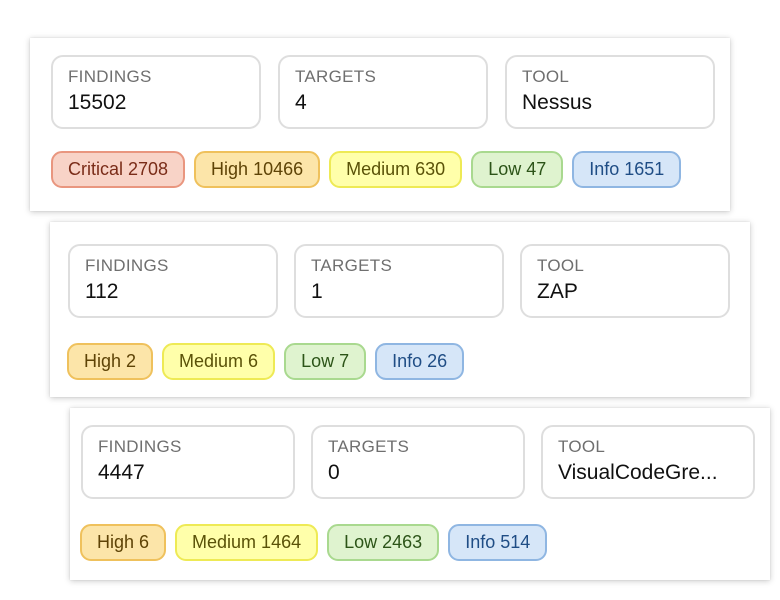  Describe the element at coordinates (123, 542) in the screenshot. I see `high-badge: High 6` at that location.